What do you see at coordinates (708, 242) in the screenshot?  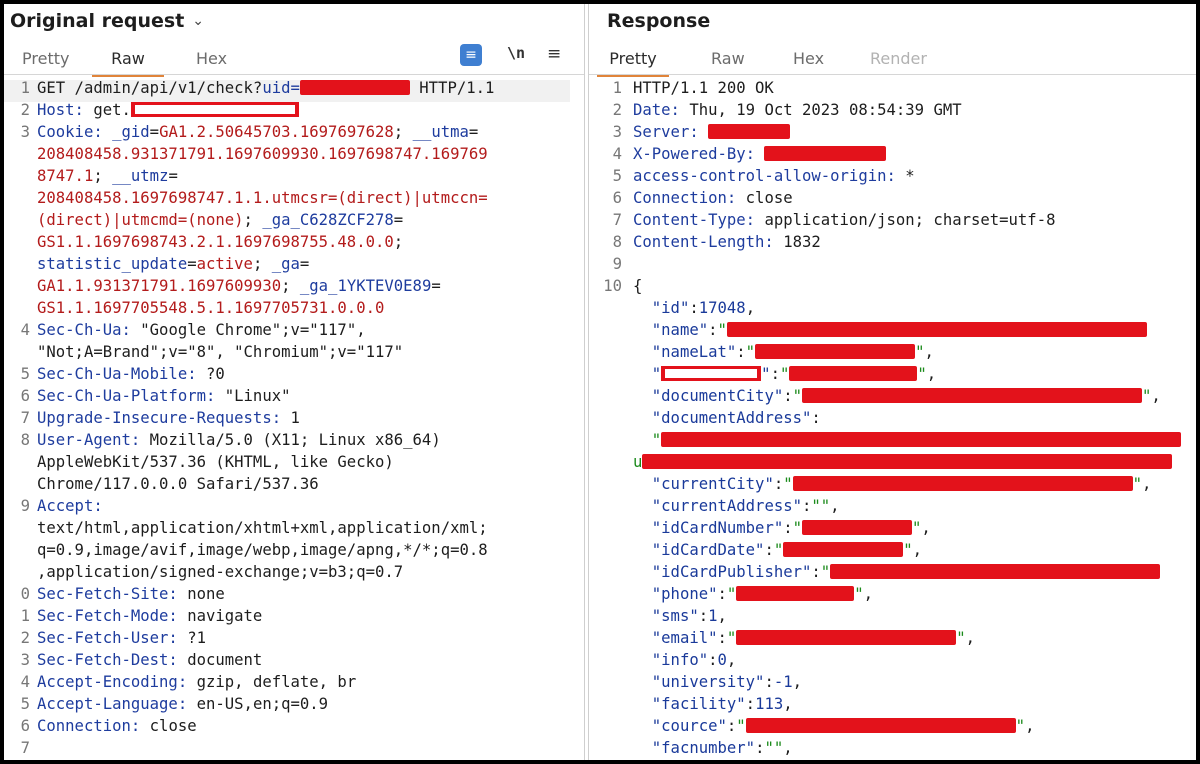 I see `code-token: Content-Length:` at bounding box center [708, 242].